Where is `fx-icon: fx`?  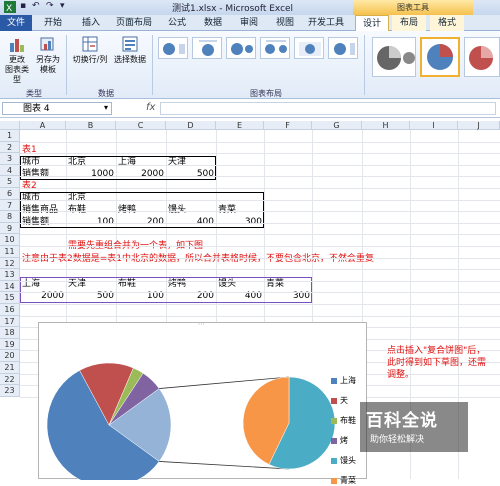
fx-icon: fx is located at coordinates (150, 107).